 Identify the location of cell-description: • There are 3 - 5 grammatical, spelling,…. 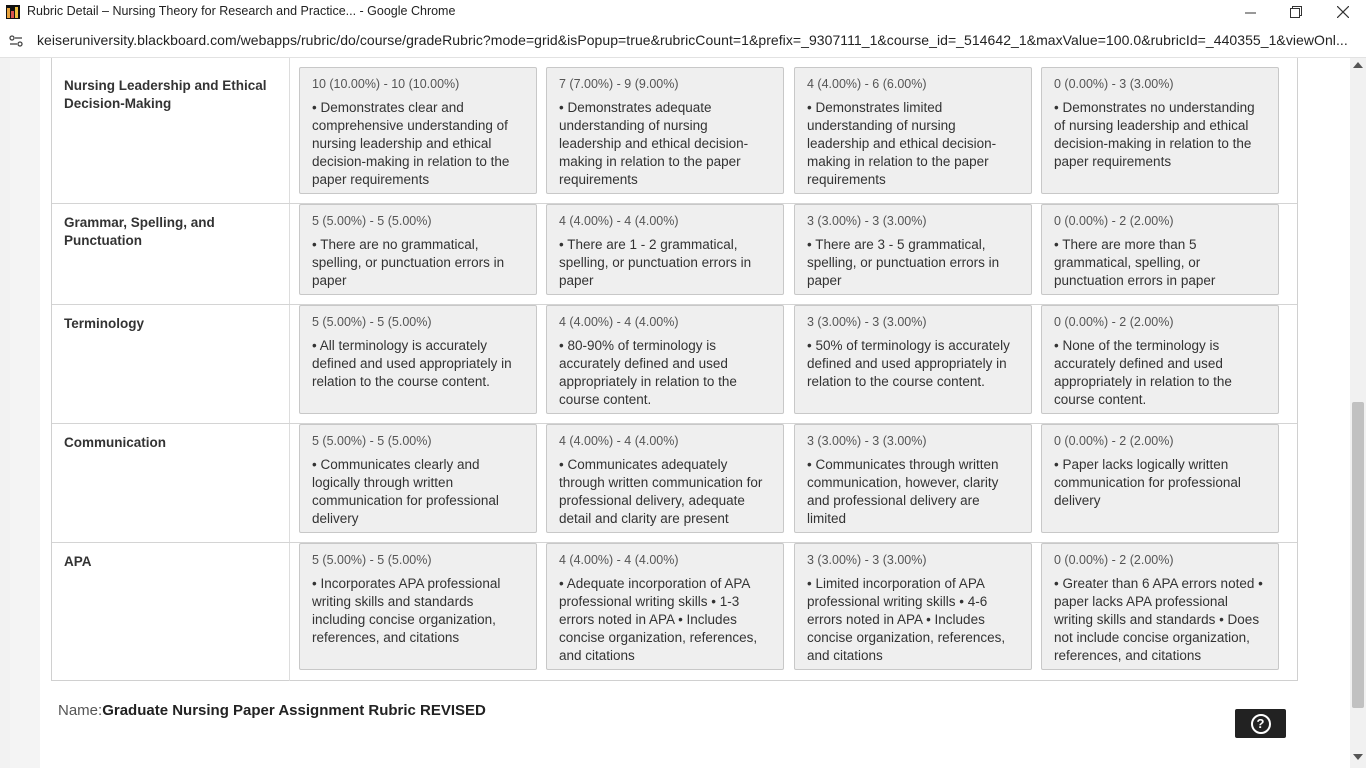
(903, 262).